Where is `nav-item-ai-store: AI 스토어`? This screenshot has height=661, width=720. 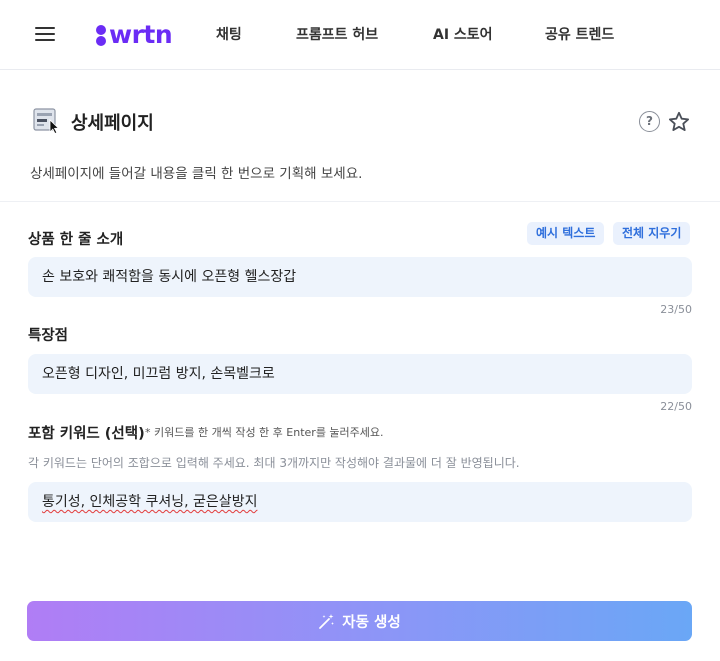
nav-item-ai-store: AI 스토어 is located at coordinates (463, 34).